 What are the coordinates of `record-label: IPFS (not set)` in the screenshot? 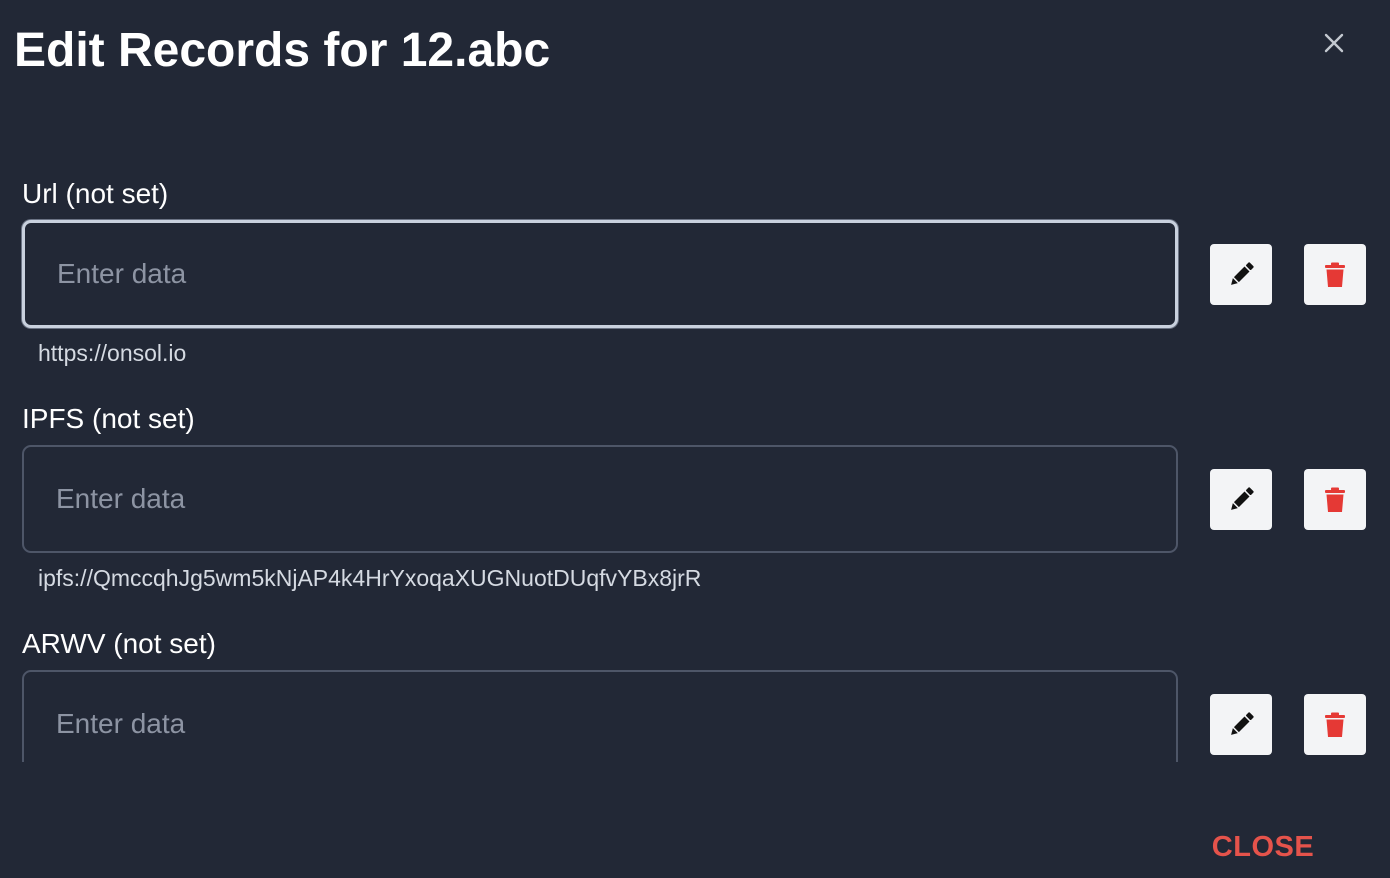 It's located at (108, 418).